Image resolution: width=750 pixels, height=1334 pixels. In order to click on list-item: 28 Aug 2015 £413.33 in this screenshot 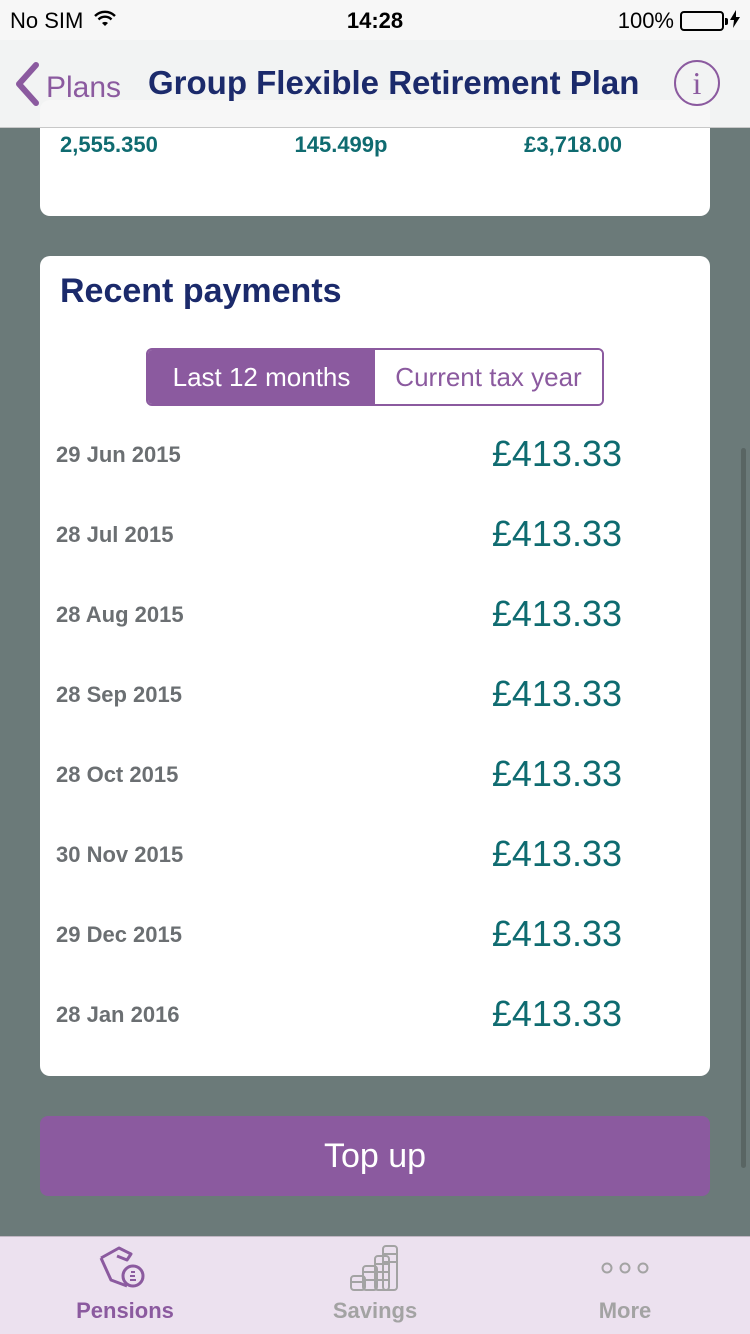, I will do `click(339, 614)`.